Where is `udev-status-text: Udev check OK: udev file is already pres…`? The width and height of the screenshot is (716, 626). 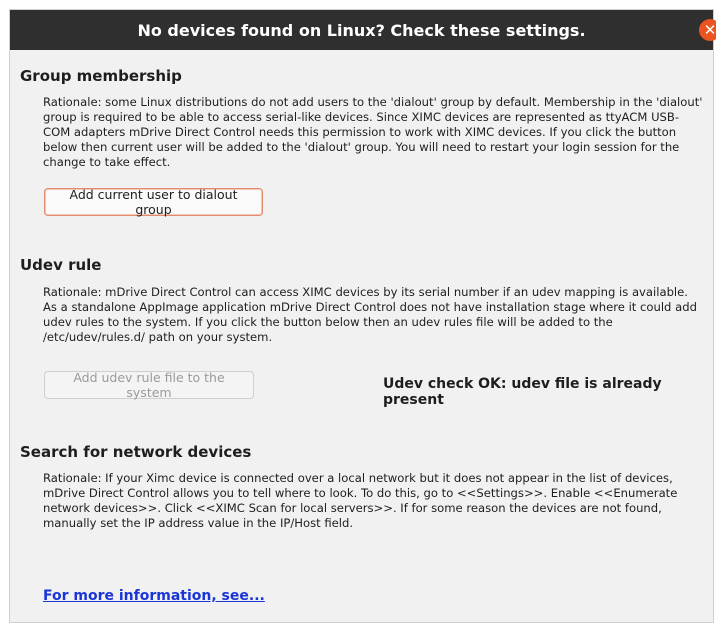
udev-status-text: Udev check OK: udev file is already pres… is located at coordinates (522, 392).